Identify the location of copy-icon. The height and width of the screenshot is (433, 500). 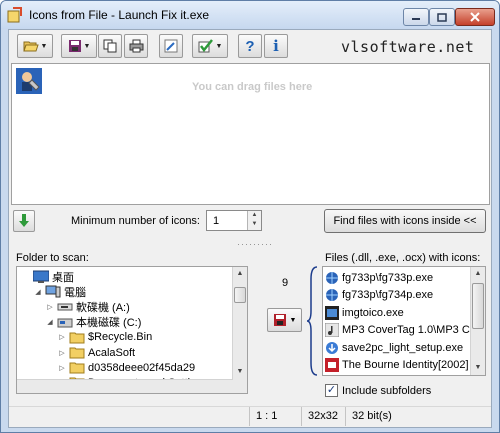
(110, 46).